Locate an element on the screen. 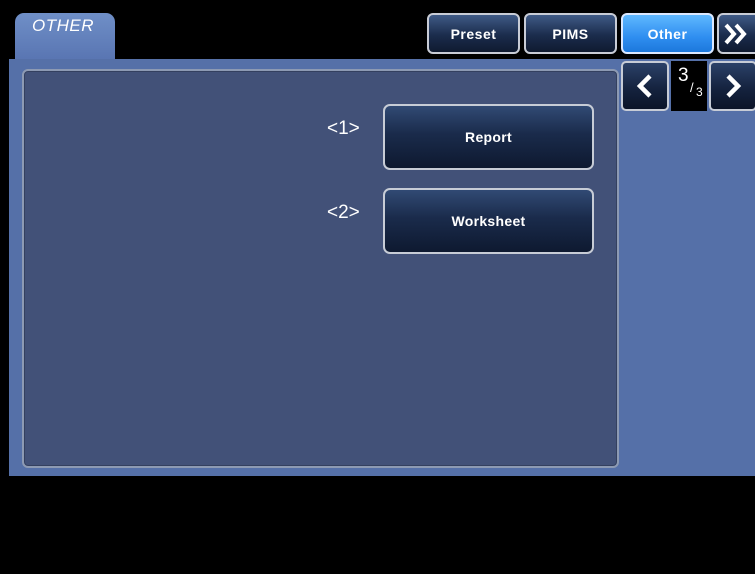  chevron-left-icon is located at coordinates (644, 86).